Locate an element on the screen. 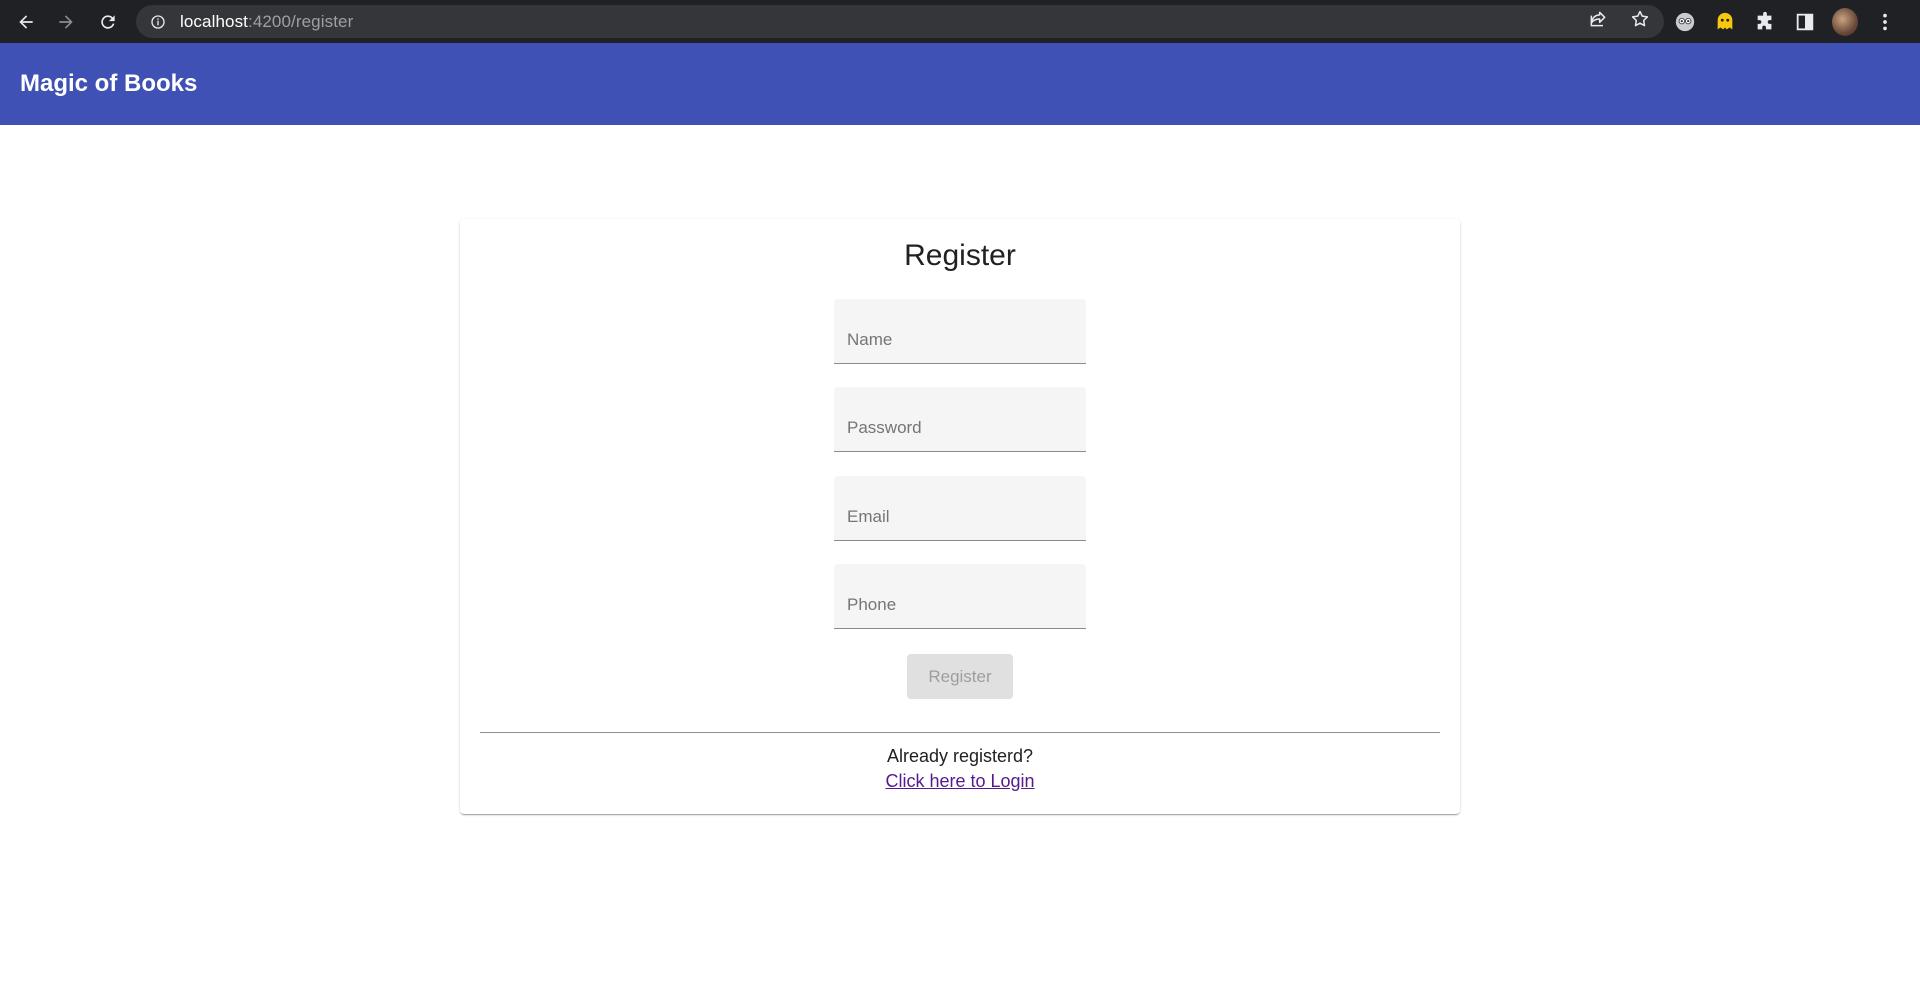 This screenshot has height=982, width=1920. back-icon is located at coordinates (26, 21).